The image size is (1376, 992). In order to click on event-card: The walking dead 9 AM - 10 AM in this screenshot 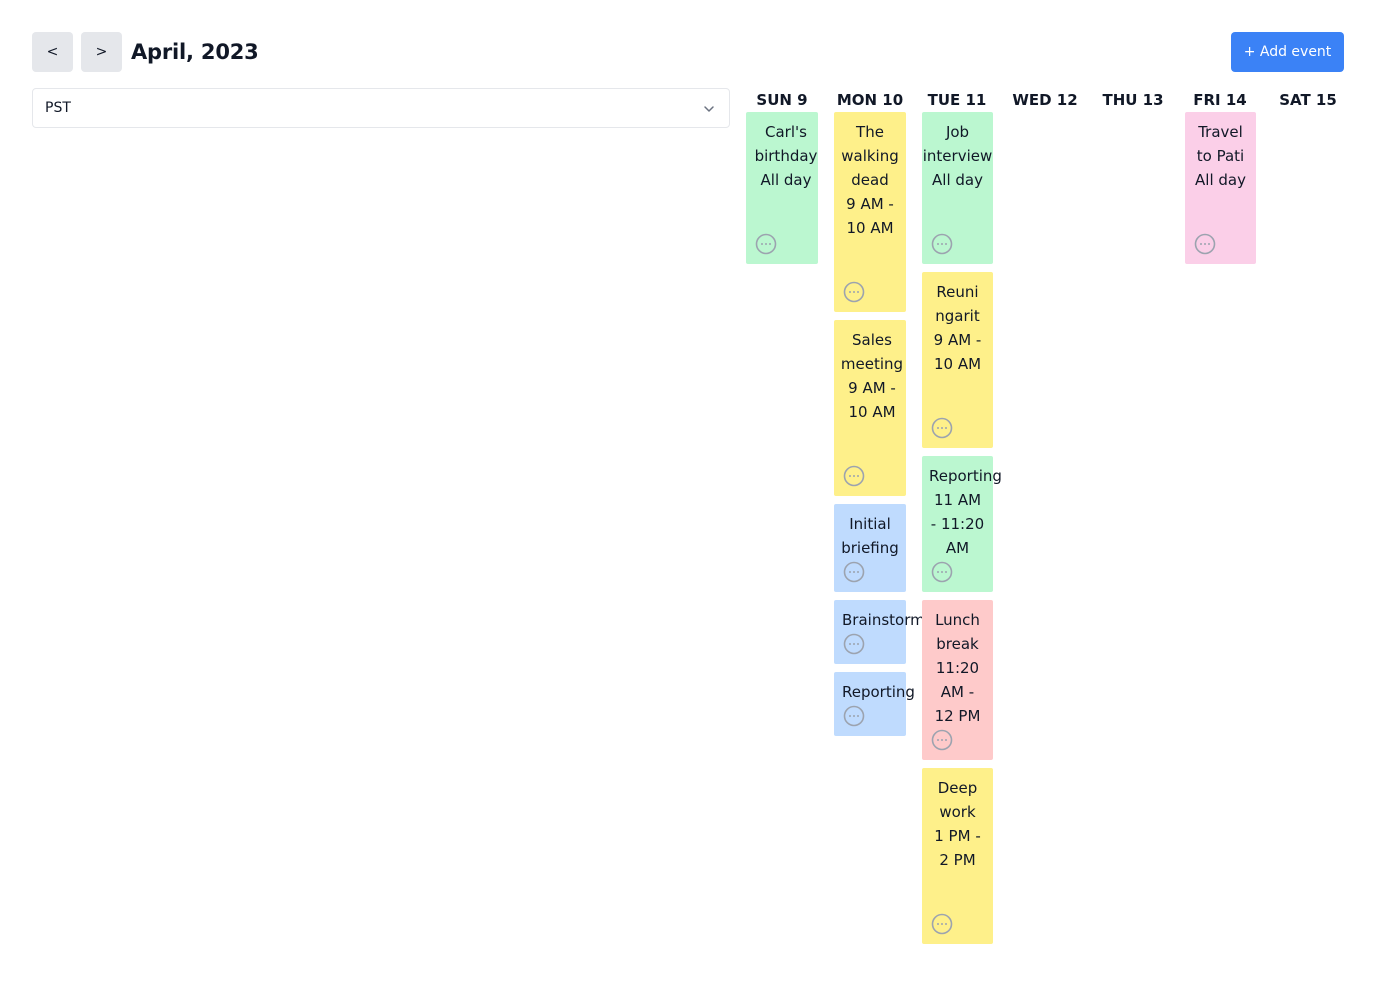, I will do `click(870, 212)`.